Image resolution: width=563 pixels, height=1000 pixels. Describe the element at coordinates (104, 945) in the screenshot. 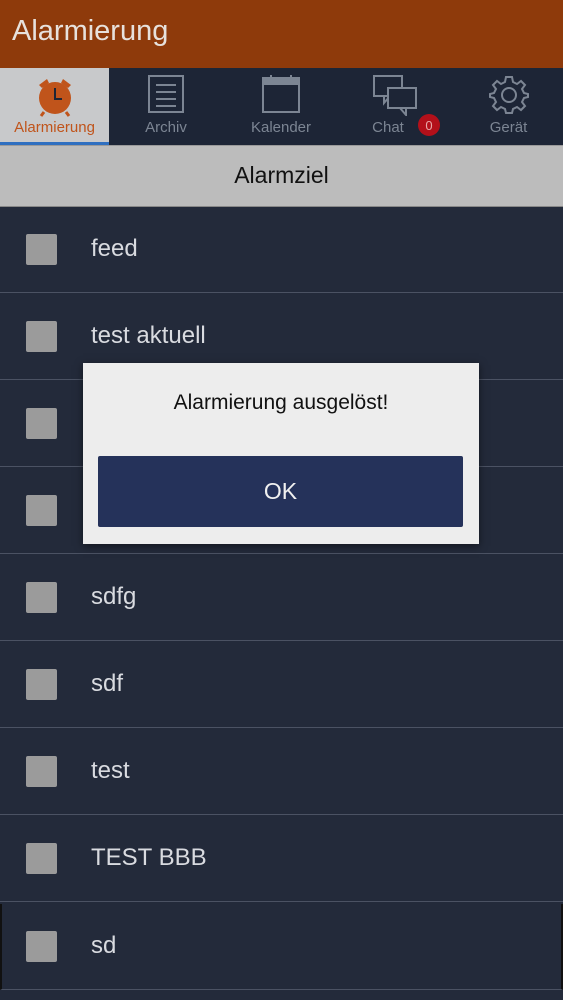

I see `list-item-label: sd` at that location.